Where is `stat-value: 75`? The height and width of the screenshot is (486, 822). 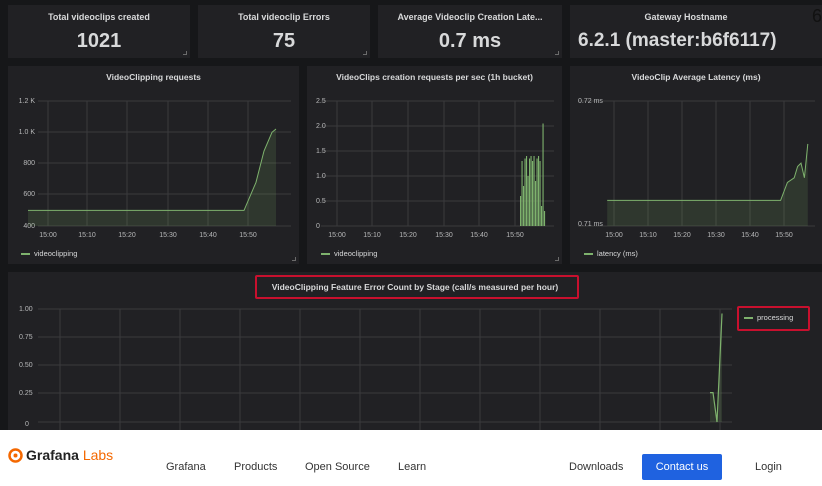 stat-value: 75 is located at coordinates (284, 41).